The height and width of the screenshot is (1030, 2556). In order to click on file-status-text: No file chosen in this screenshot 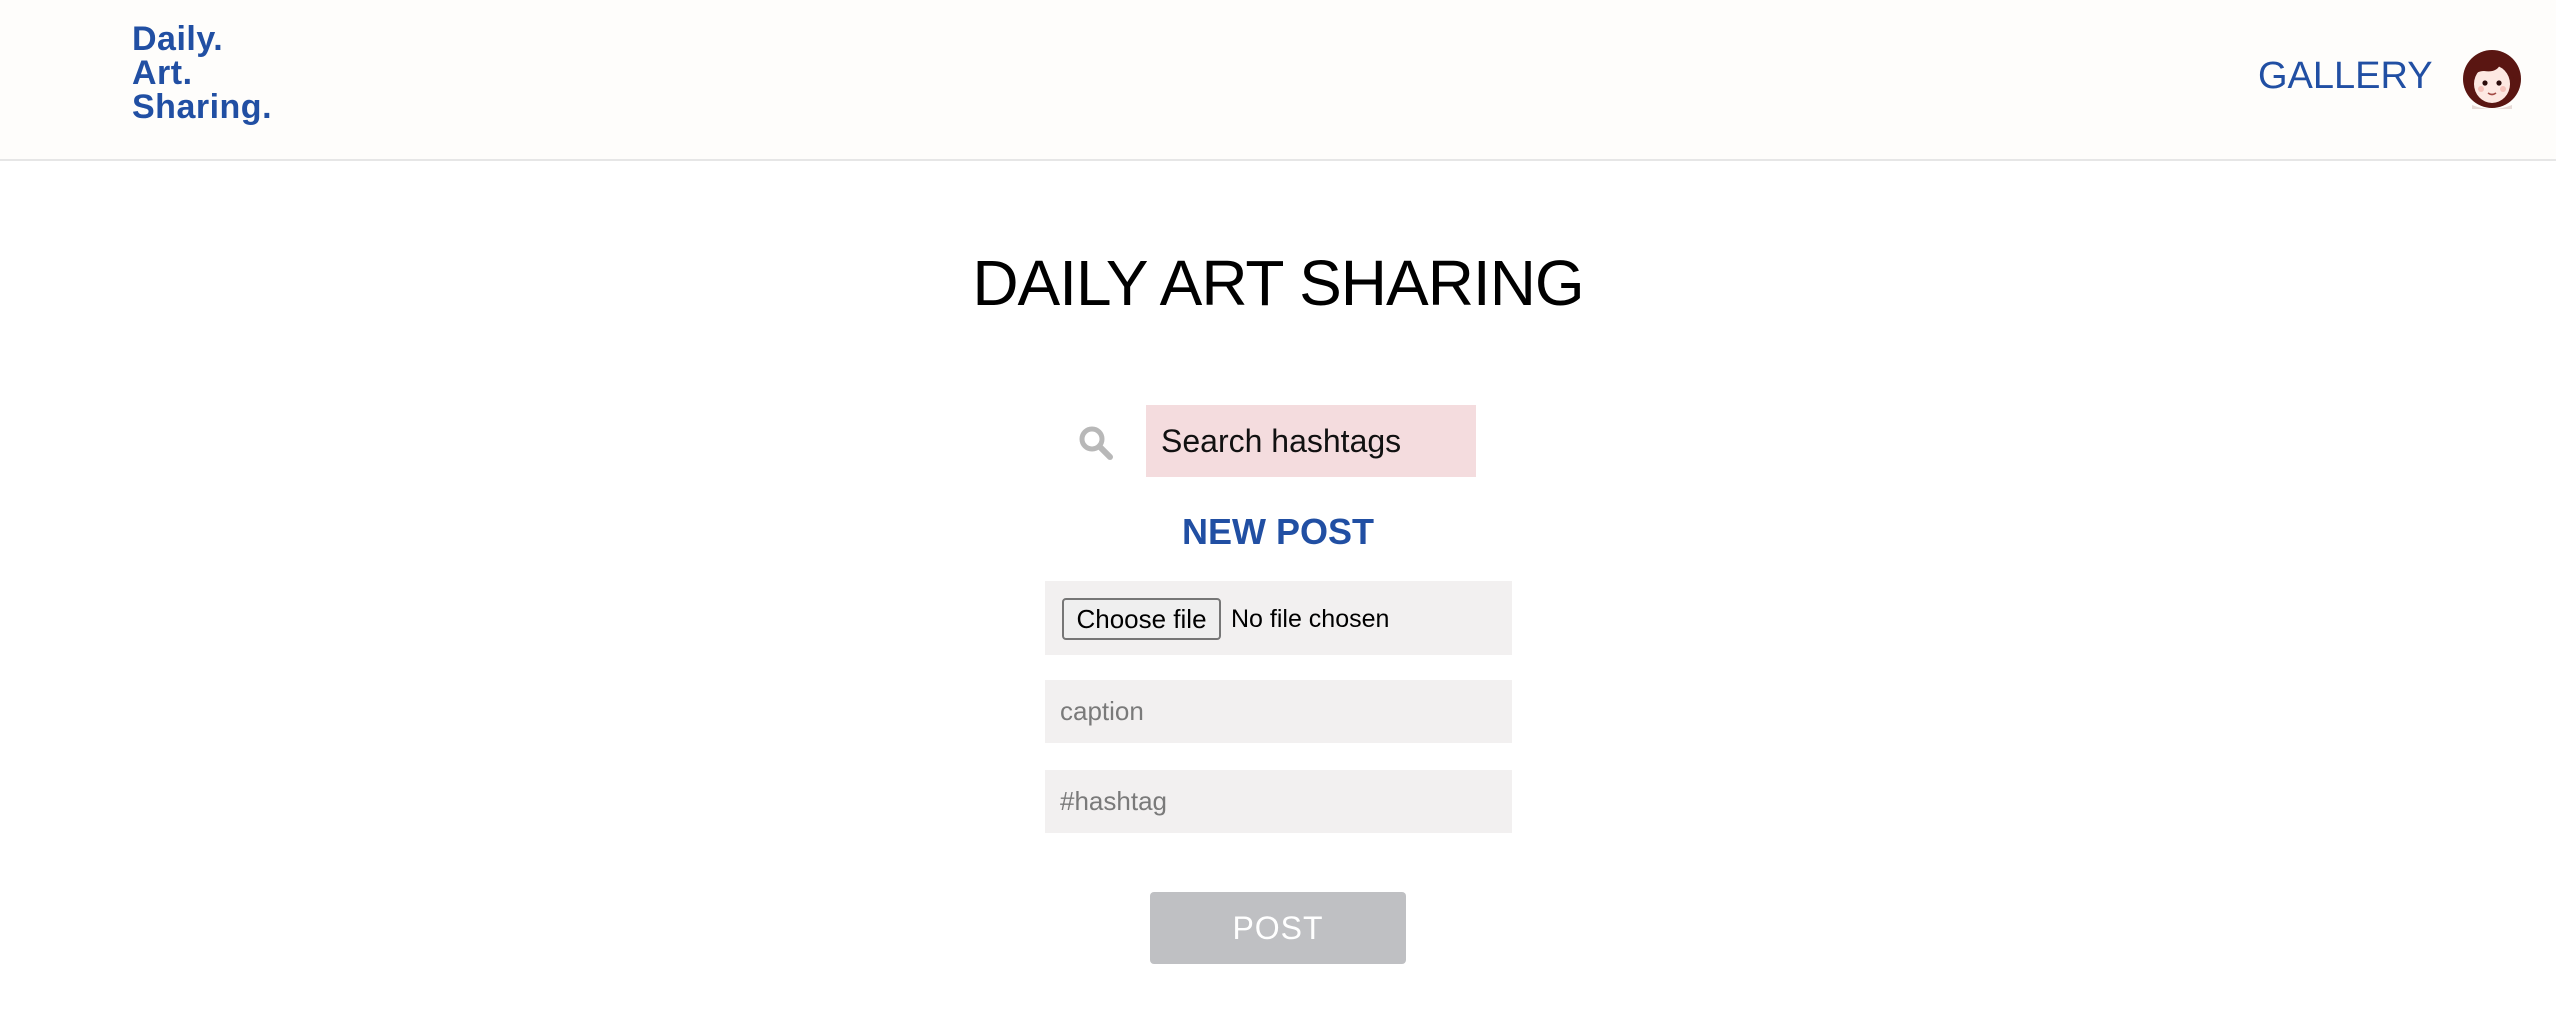, I will do `click(1310, 619)`.